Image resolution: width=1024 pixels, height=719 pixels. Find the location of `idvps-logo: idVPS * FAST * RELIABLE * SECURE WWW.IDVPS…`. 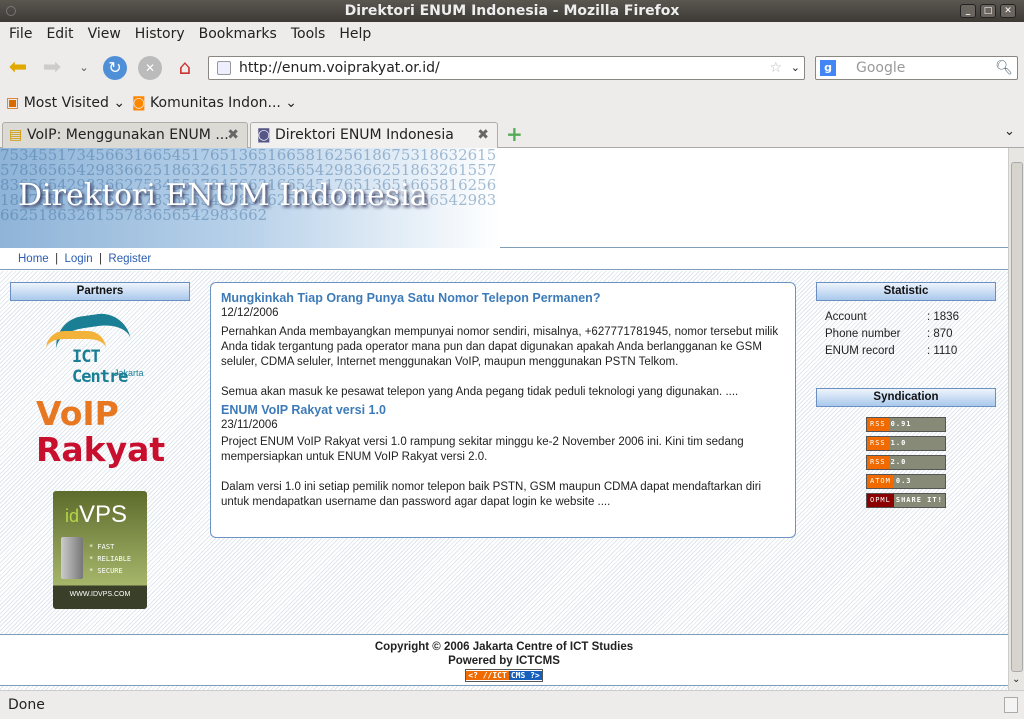

idvps-logo: idVPS * FAST * RELIABLE * SECURE WWW.IDVPS… is located at coordinates (100, 550).